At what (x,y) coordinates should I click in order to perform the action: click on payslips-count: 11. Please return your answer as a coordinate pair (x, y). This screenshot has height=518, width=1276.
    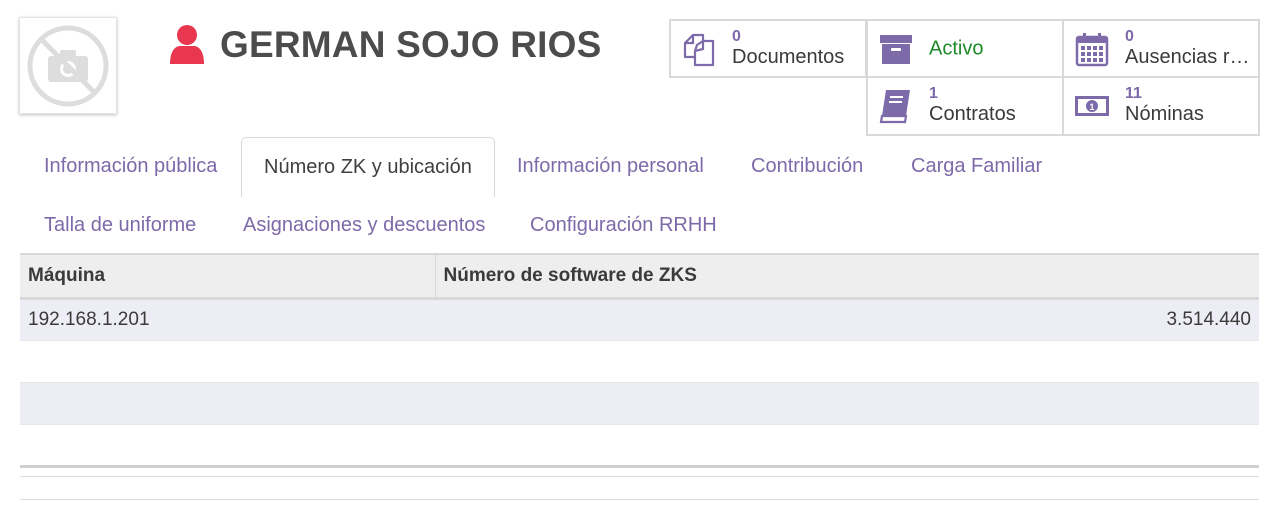
    Looking at the image, I should click on (1133, 93).